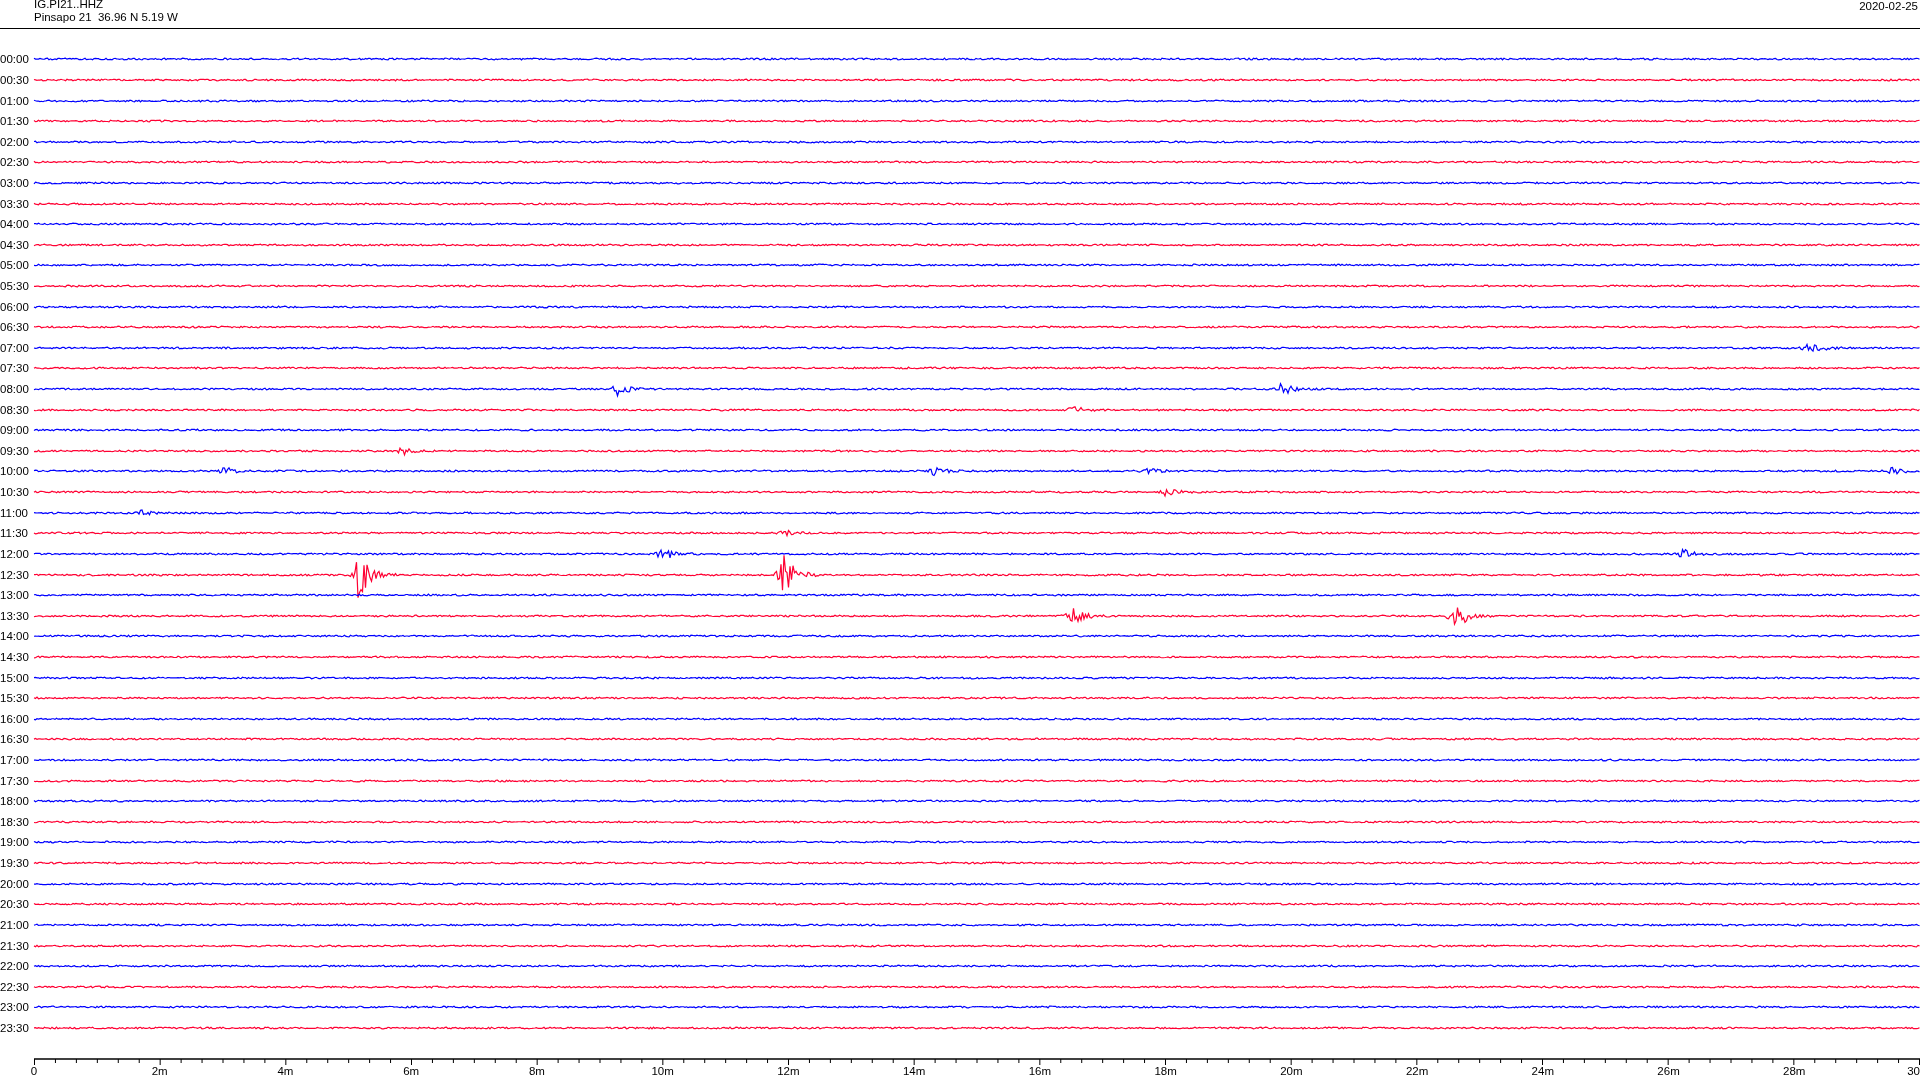 The height and width of the screenshot is (1080, 1920). I want to click on time-label: 07:30, so click(15, 368).